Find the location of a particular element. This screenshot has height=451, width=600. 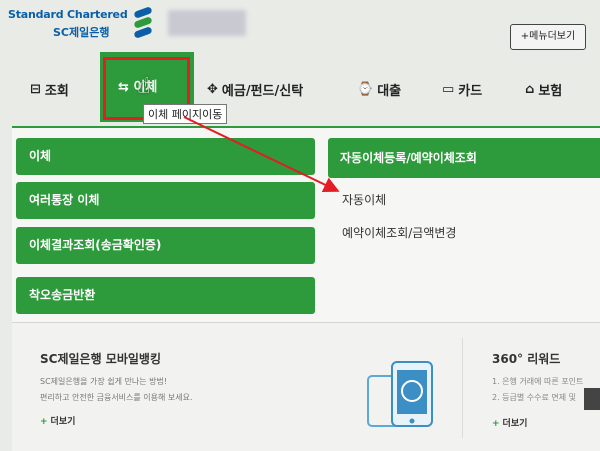

logo-mark-icon is located at coordinates (143, 22).